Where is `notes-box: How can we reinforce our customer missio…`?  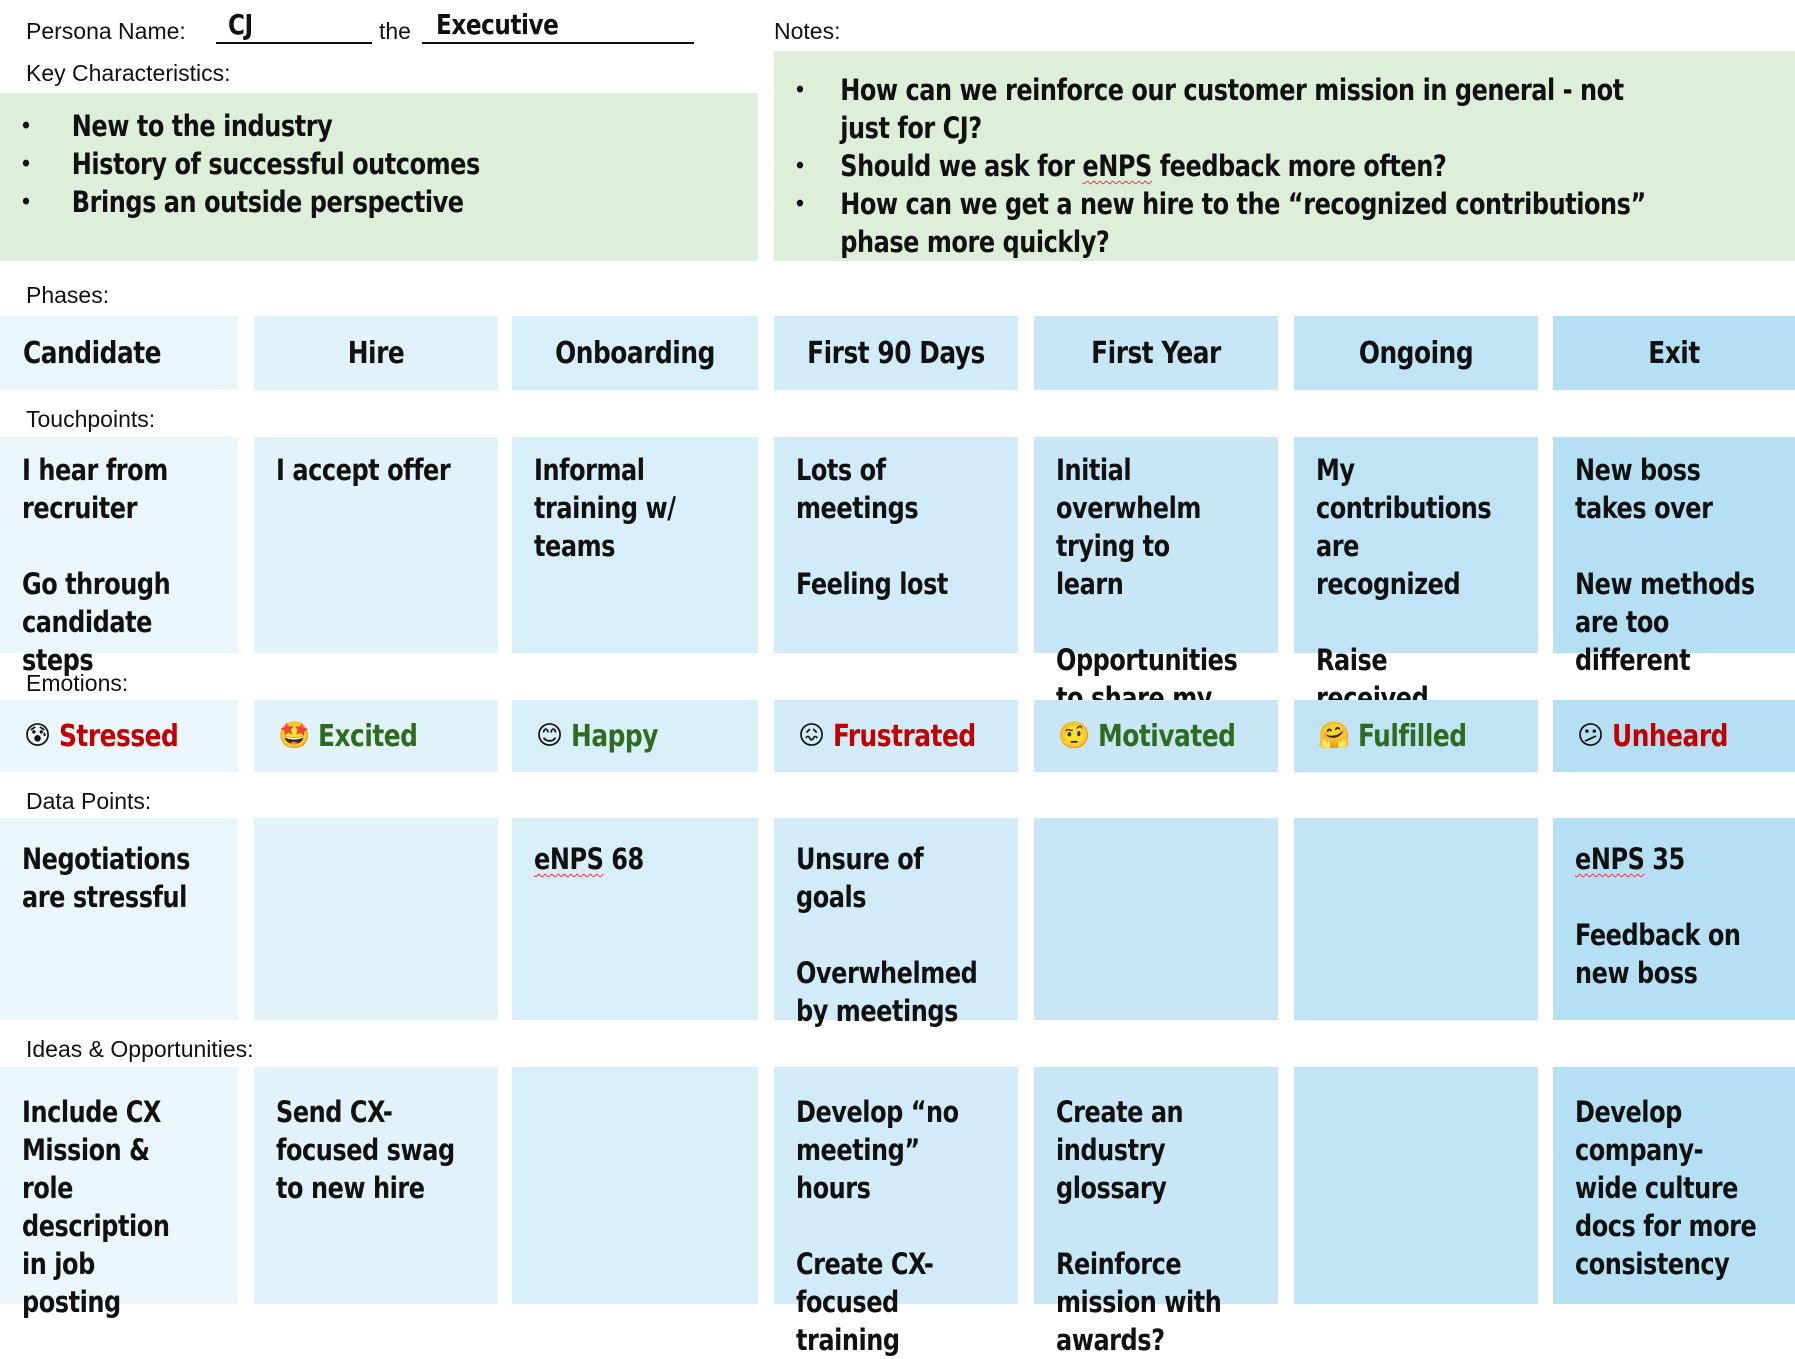
notes-box: How can we reinforce our customer missio… is located at coordinates (1284, 156).